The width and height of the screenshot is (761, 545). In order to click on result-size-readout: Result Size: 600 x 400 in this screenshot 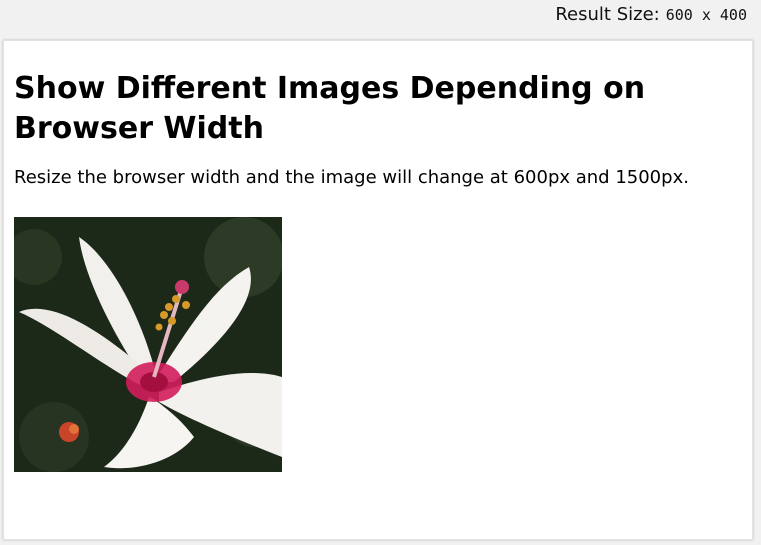, I will do `click(651, 14)`.